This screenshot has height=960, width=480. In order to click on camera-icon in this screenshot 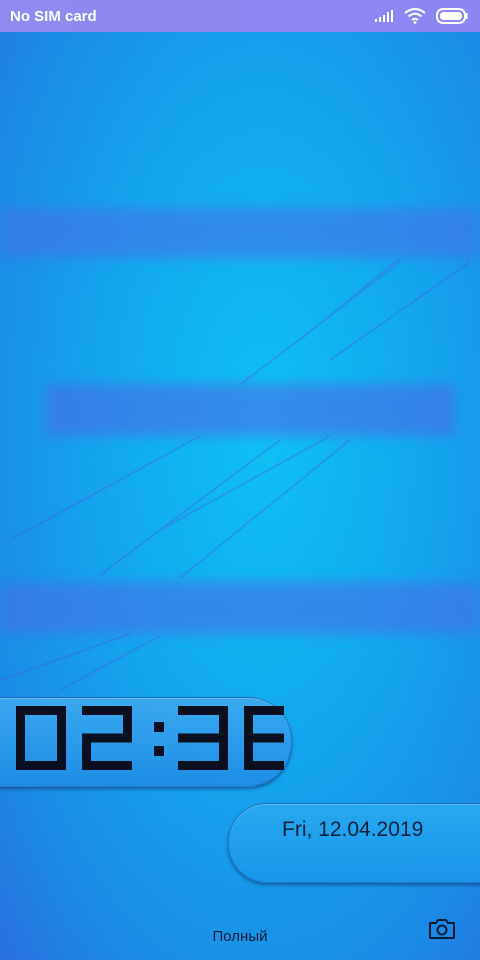, I will do `click(442, 929)`.